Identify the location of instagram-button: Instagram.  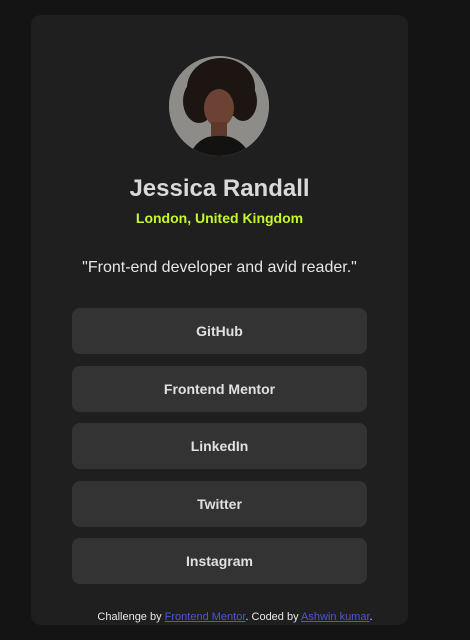
(219, 561).